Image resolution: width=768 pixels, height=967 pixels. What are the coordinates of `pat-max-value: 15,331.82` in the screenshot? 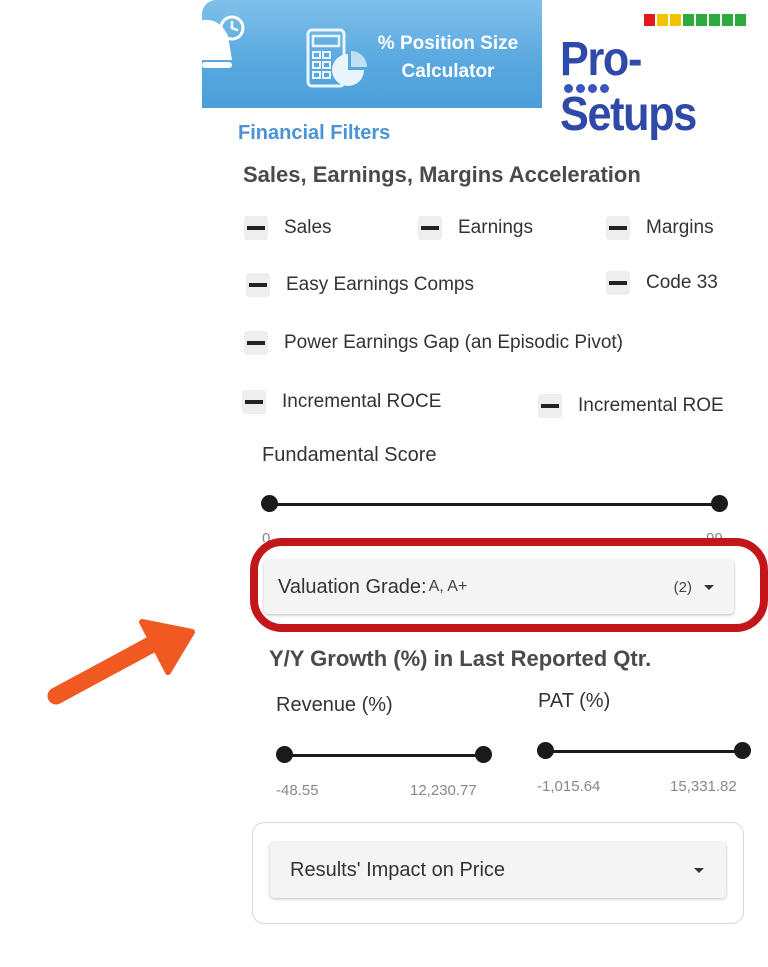 It's located at (703, 786).